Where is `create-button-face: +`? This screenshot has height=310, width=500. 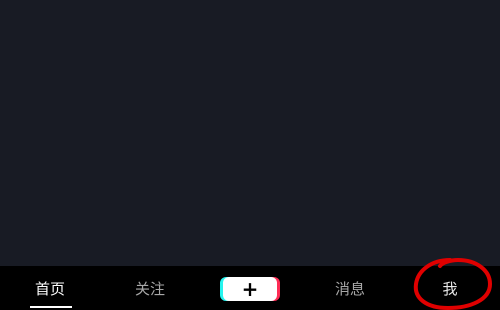 create-button-face: + is located at coordinates (250, 289).